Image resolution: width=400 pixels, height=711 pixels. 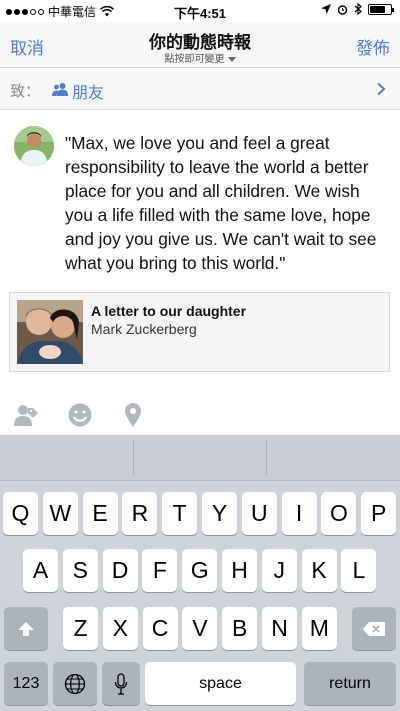 What do you see at coordinates (199, 332) in the screenshot?
I see `link-preview-card: A letter to our daughter Mark Zuckerberg` at bounding box center [199, 332].